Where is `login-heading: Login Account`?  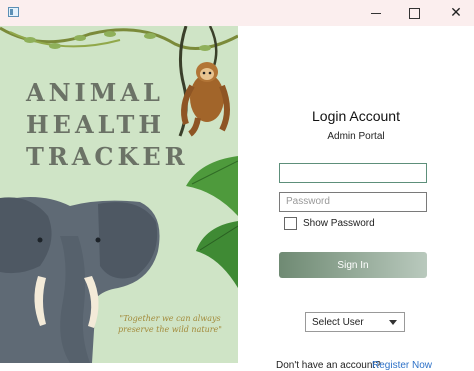 login-heading: Login Account is located at coordinates (356, 116).